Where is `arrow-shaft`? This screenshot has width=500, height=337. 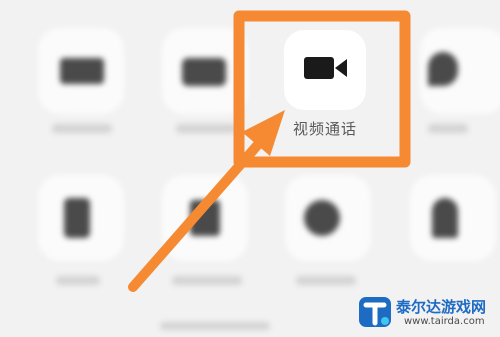 arrow-shaft is located at coordinates (197, 213).